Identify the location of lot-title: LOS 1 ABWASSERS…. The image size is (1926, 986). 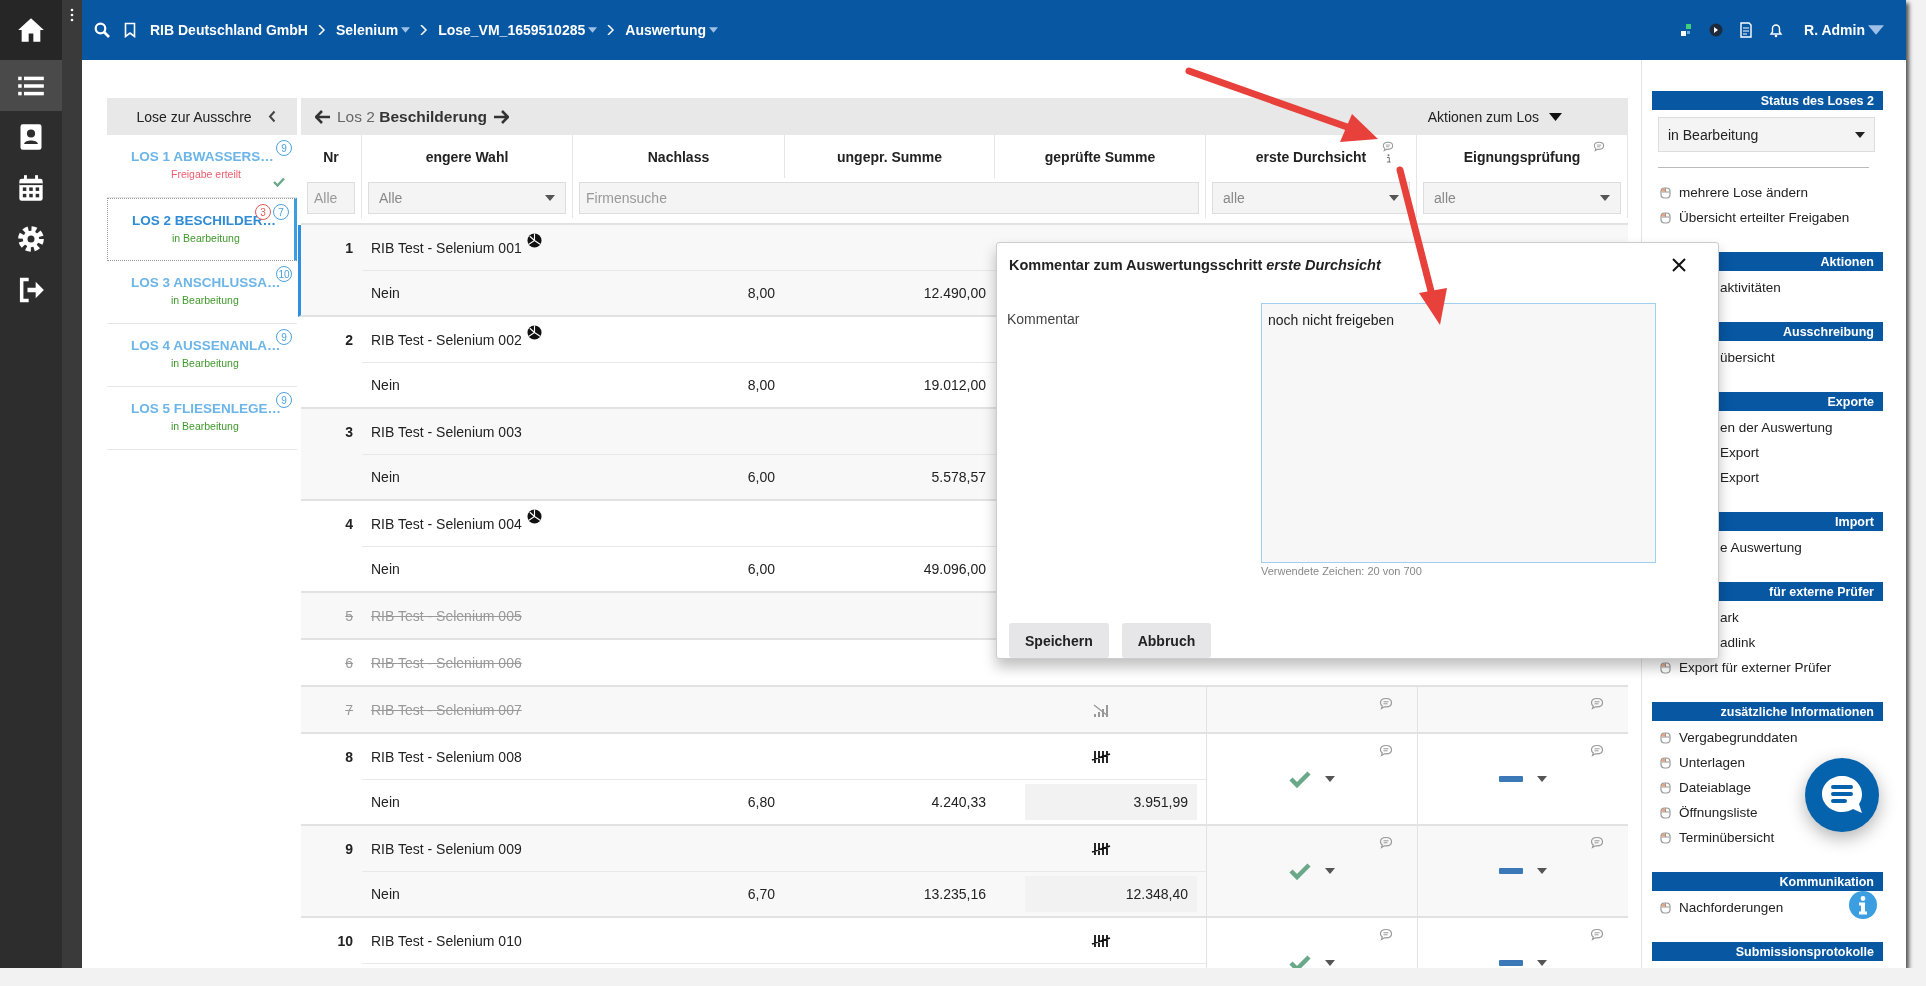
(202, 156).